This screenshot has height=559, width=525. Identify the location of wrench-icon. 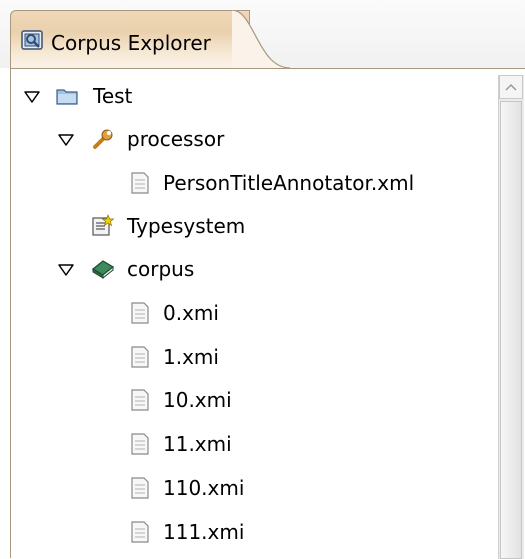
(103, 139).